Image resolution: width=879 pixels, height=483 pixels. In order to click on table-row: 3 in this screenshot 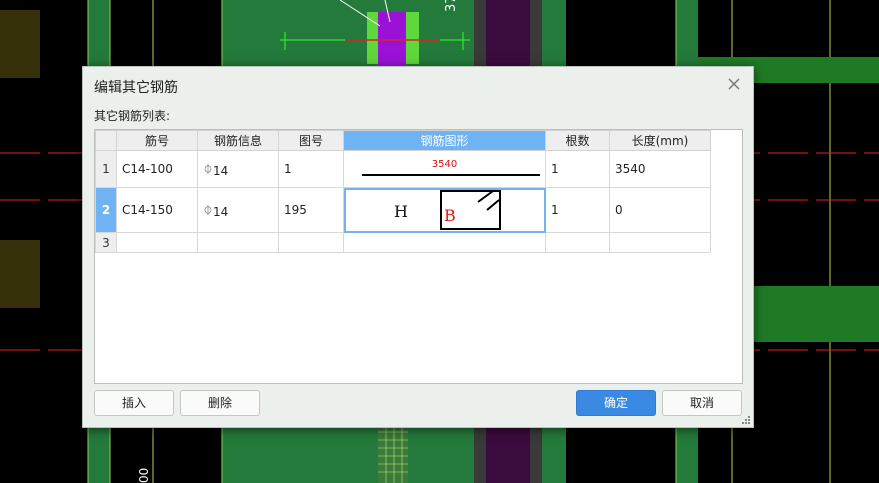, I will do `click(403, 242)`.